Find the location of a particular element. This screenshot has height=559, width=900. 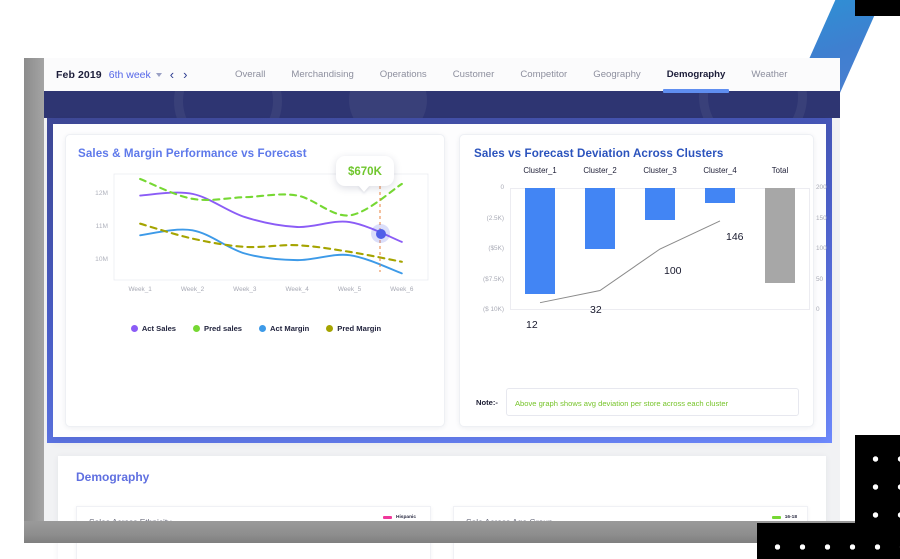

bar-category-label: Cluster_2 is located at coordinates (600, 170).